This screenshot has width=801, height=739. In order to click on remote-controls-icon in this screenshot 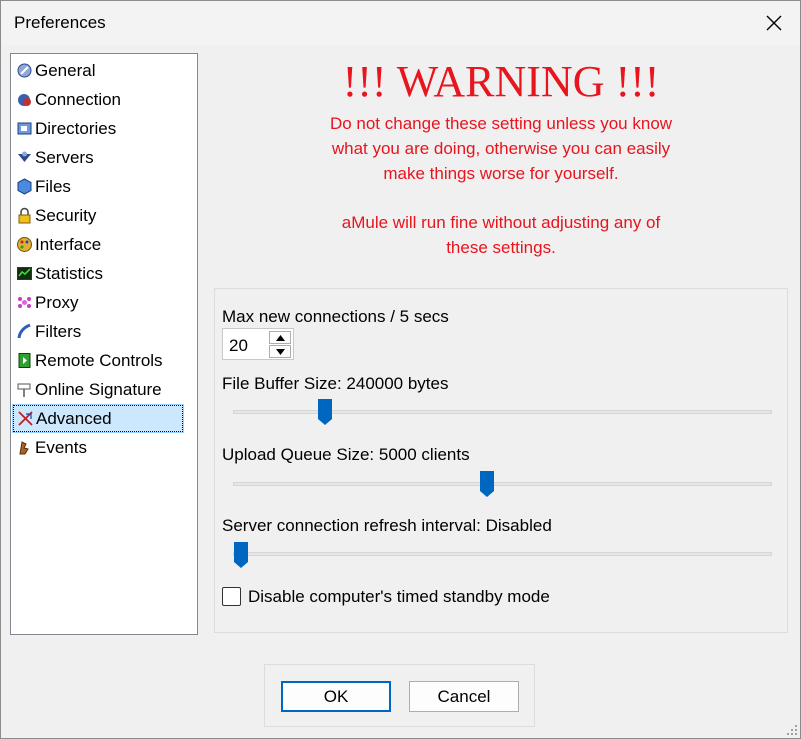, I will do `click(24, 360)`.